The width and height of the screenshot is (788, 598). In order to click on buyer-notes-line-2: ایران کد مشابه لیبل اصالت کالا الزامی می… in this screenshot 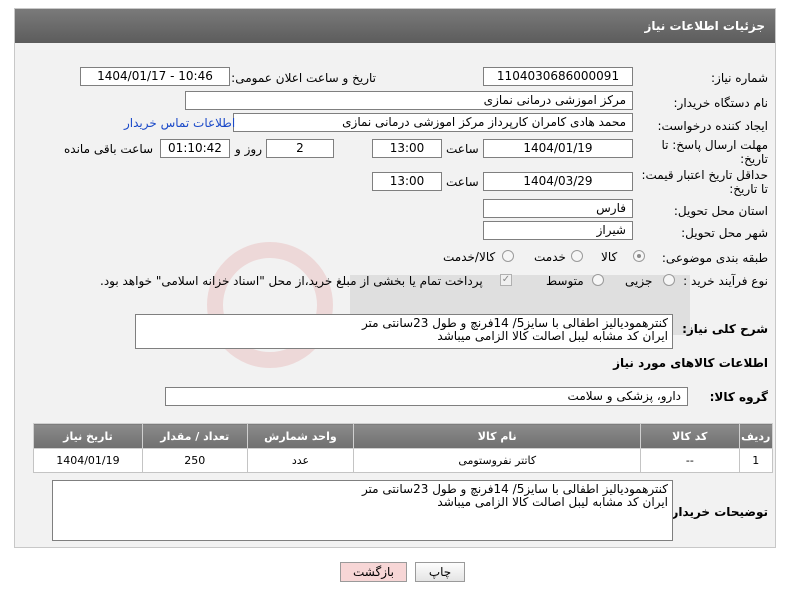, I will do `click(552, 502)`.